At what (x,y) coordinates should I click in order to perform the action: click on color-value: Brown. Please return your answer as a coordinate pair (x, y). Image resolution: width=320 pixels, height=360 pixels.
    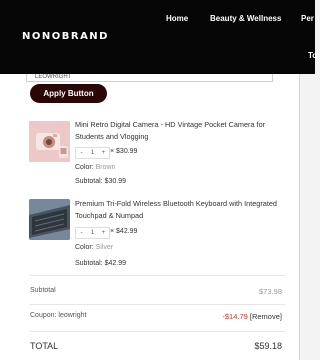
    Looking at the image, I should click on (105, 167).